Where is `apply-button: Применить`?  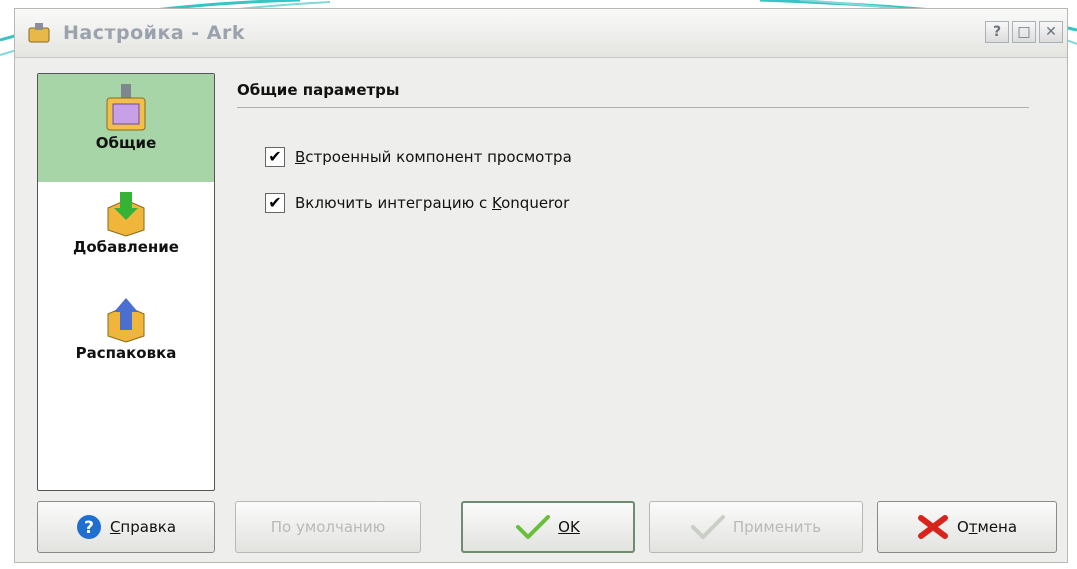 apply-button: Применить is located at coordinates (756, 527).